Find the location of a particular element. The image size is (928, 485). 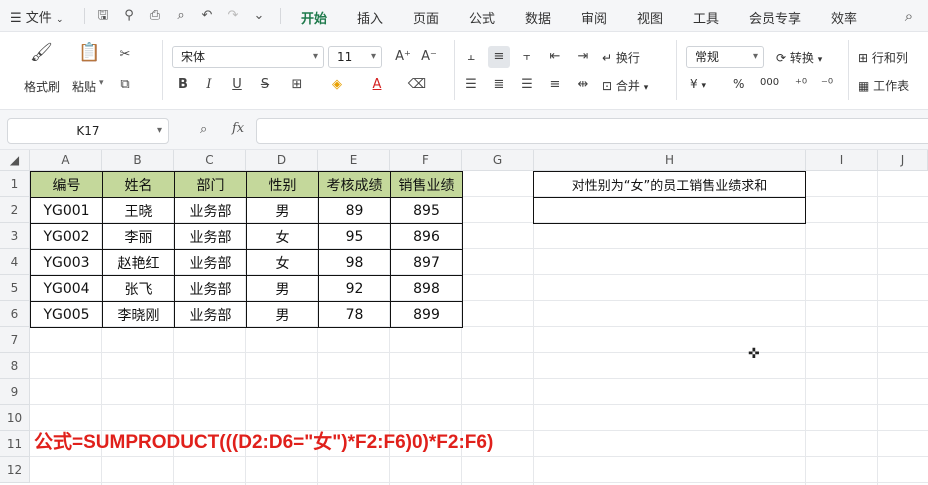

save-icon: 🖫 is located at coordinates (103, 16).